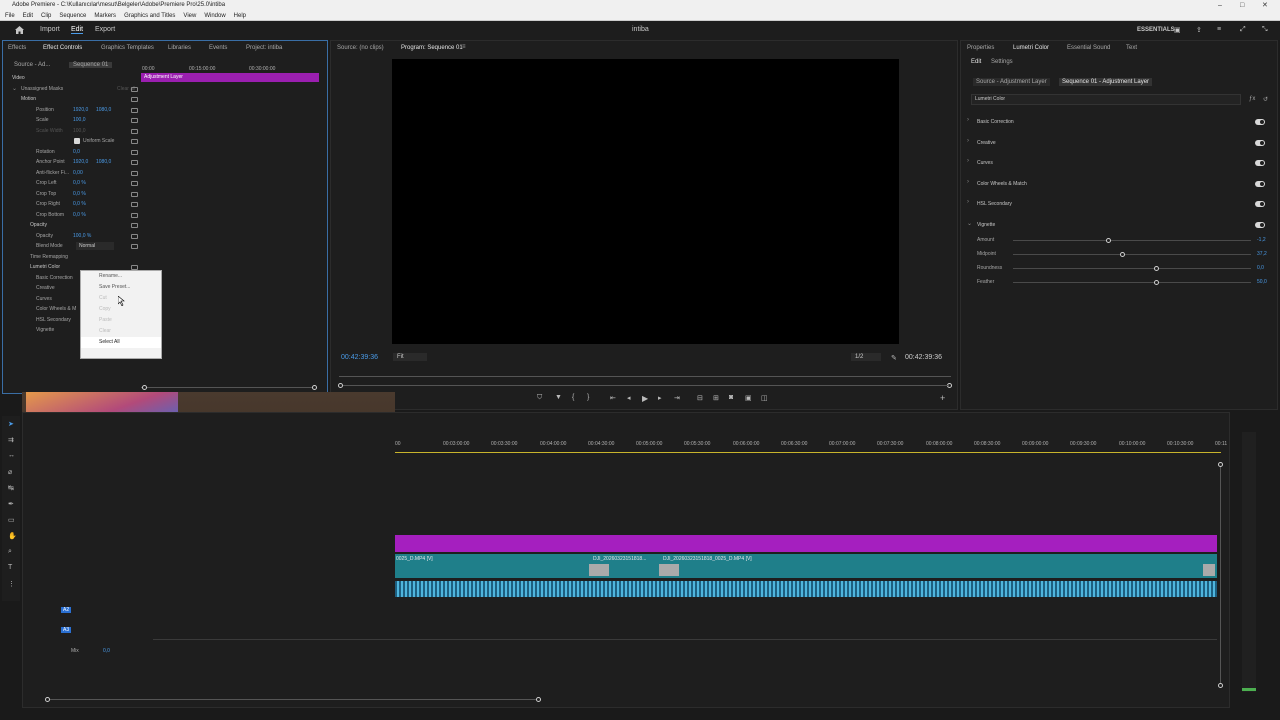 Image resolution: width=1280 pixels, height=720 pixels. I want to click on section-curves: Curves, so click(985, 163).